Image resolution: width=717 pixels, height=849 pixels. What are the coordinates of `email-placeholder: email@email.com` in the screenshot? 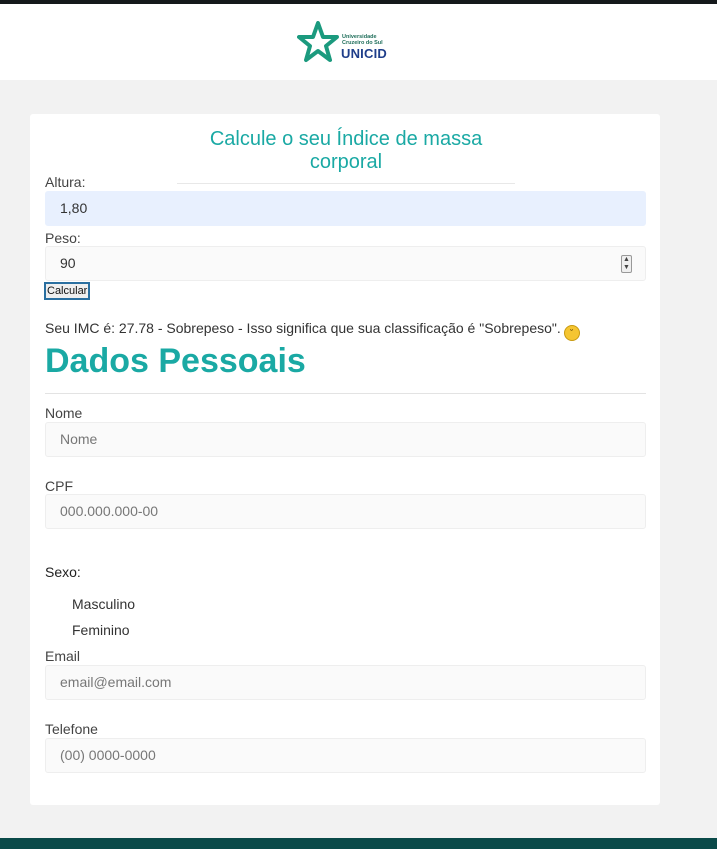 It's located at (116, 682).